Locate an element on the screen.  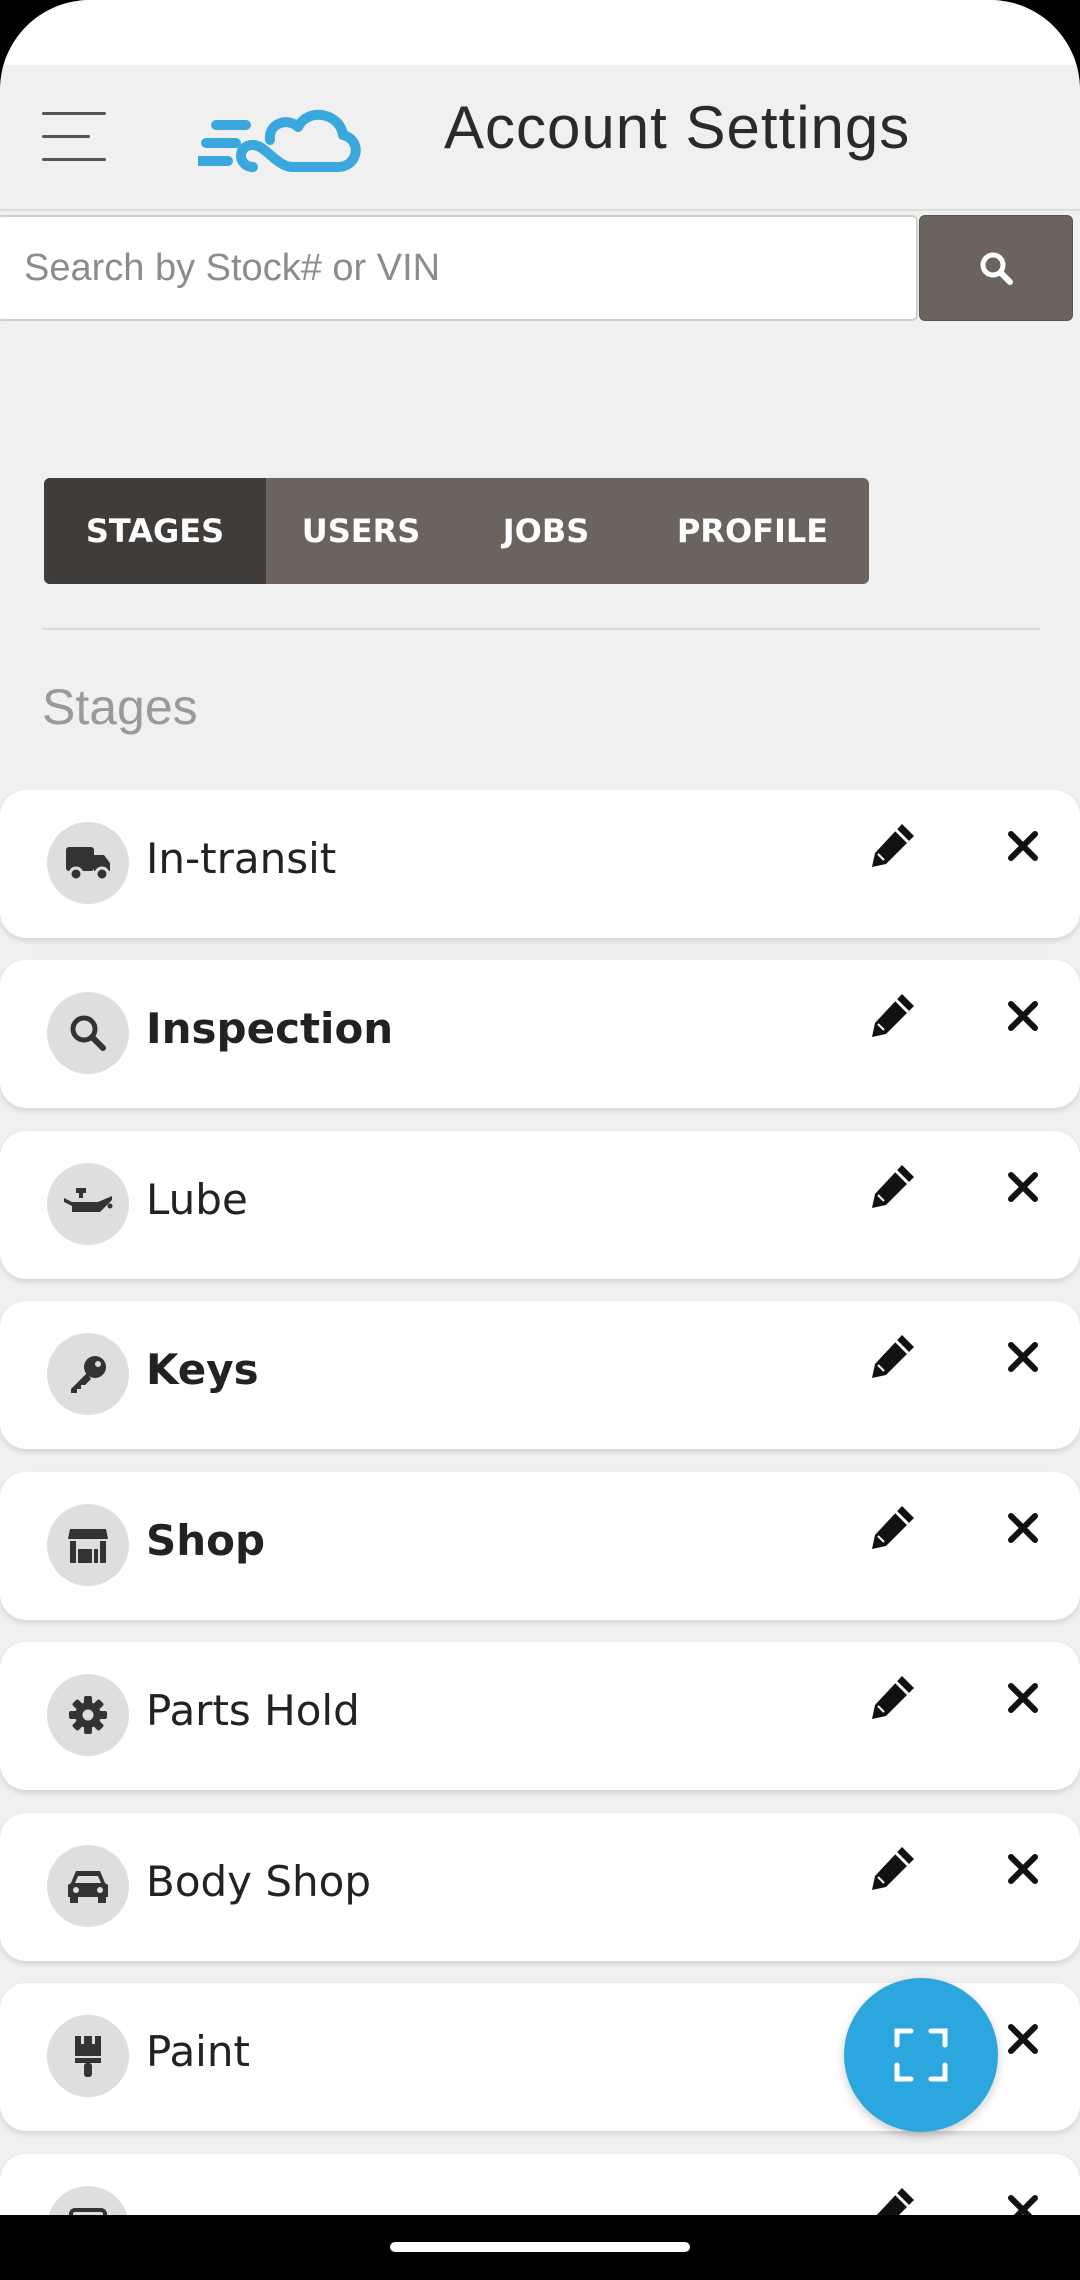
search-button is located at coordinates (996, 268).